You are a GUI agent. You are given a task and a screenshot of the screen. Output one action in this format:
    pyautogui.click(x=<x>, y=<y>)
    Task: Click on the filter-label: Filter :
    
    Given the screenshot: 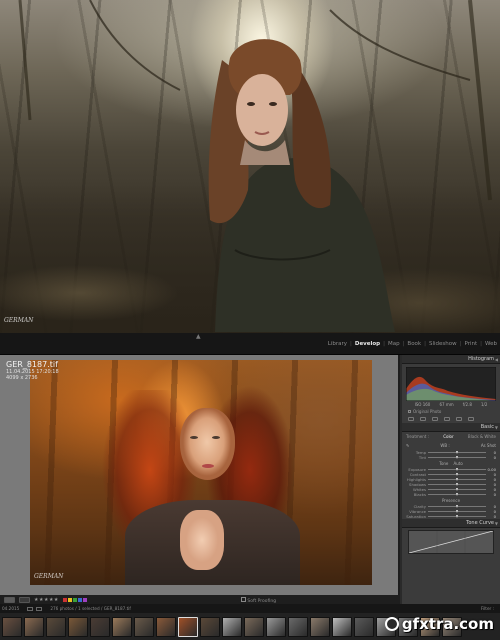 What is the action you would take?
    pyautogui.click(x=490, y=608)
    